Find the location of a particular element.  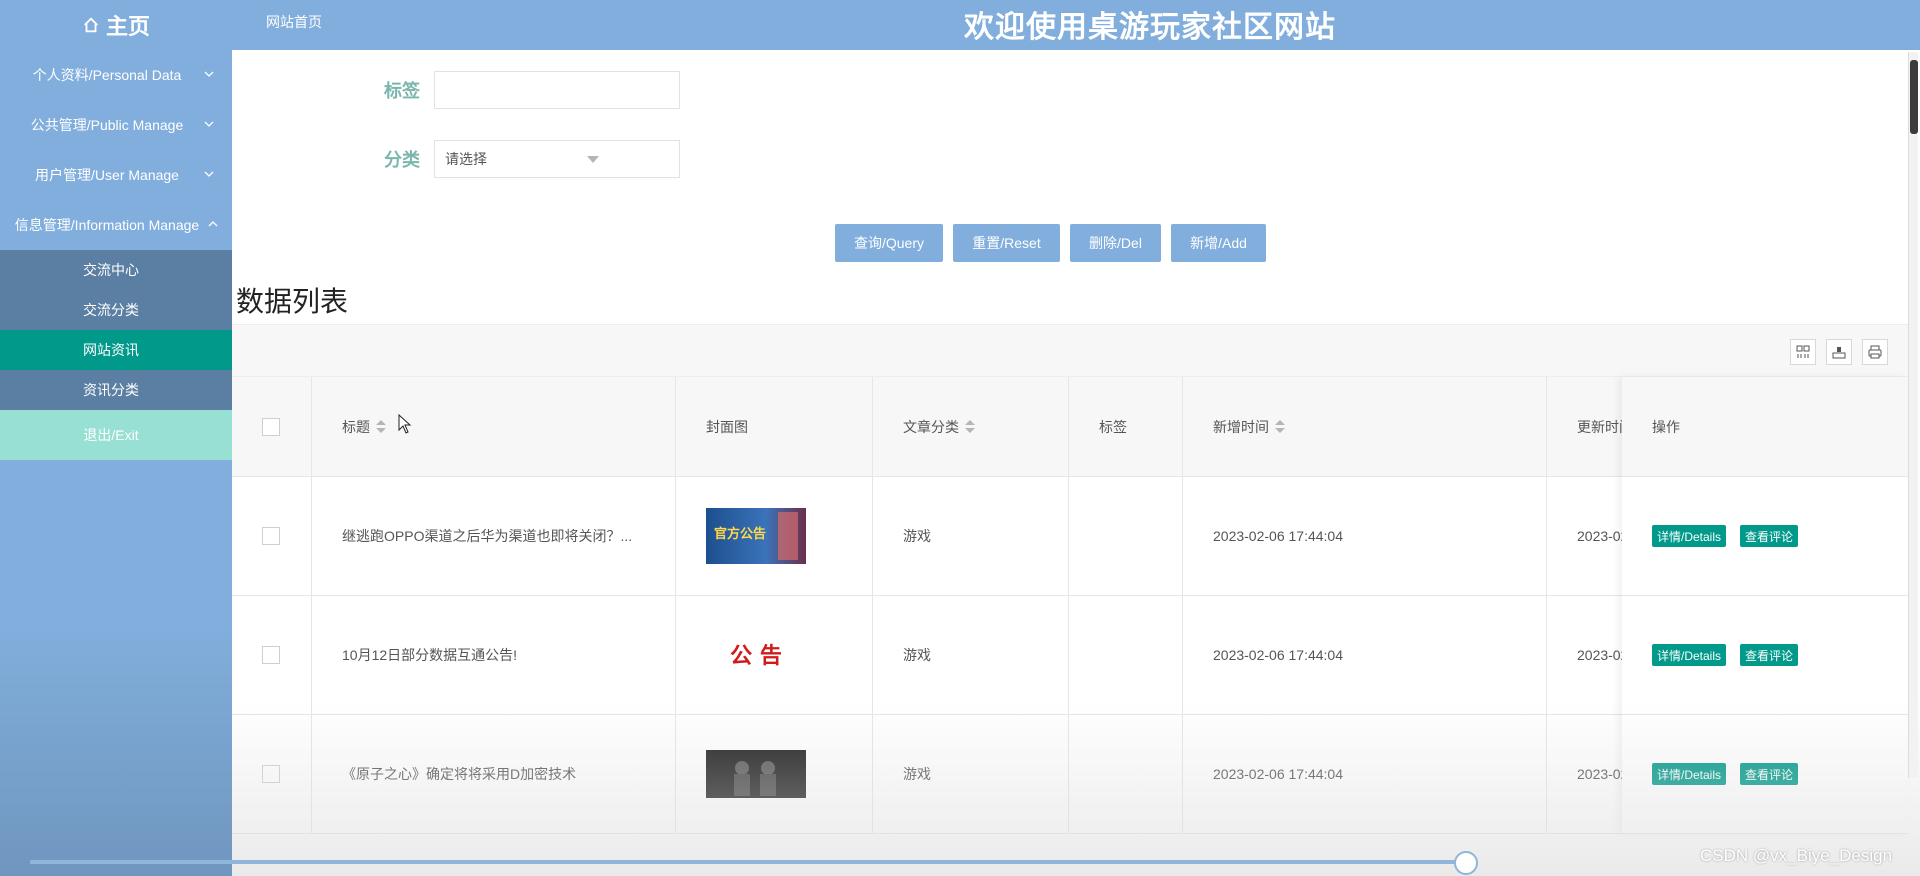

cover-text: 公 告 is located at coordinates (756, 656).